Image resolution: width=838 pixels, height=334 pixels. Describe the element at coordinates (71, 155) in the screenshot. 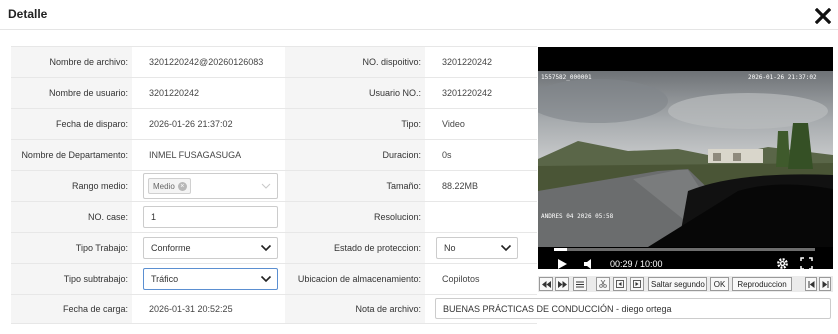

I see `department-label: Nombre de Departamento:` at that location.